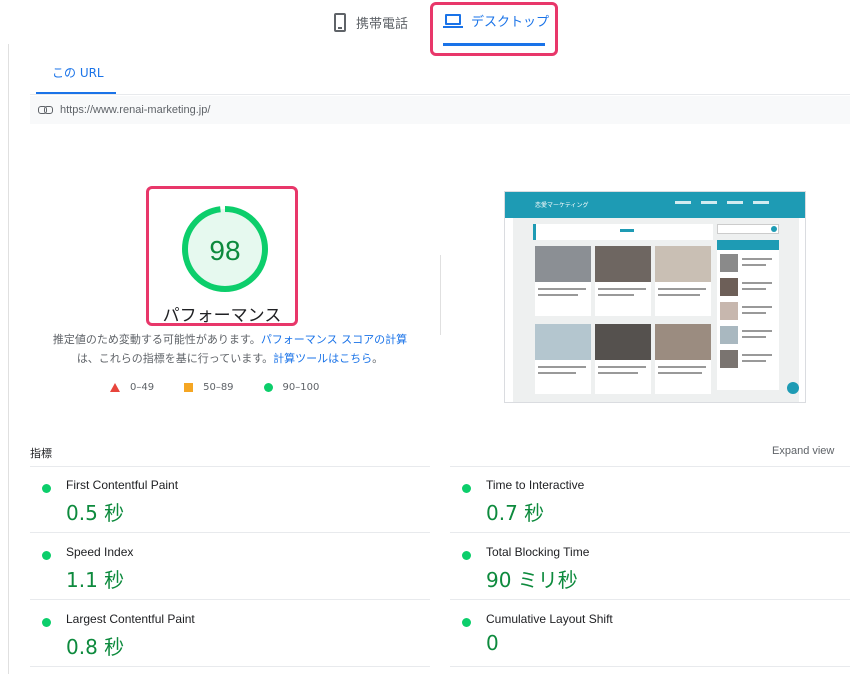  I want to click on metric-speed-index: Speed Index 1.1 秒, so click(230, 567).